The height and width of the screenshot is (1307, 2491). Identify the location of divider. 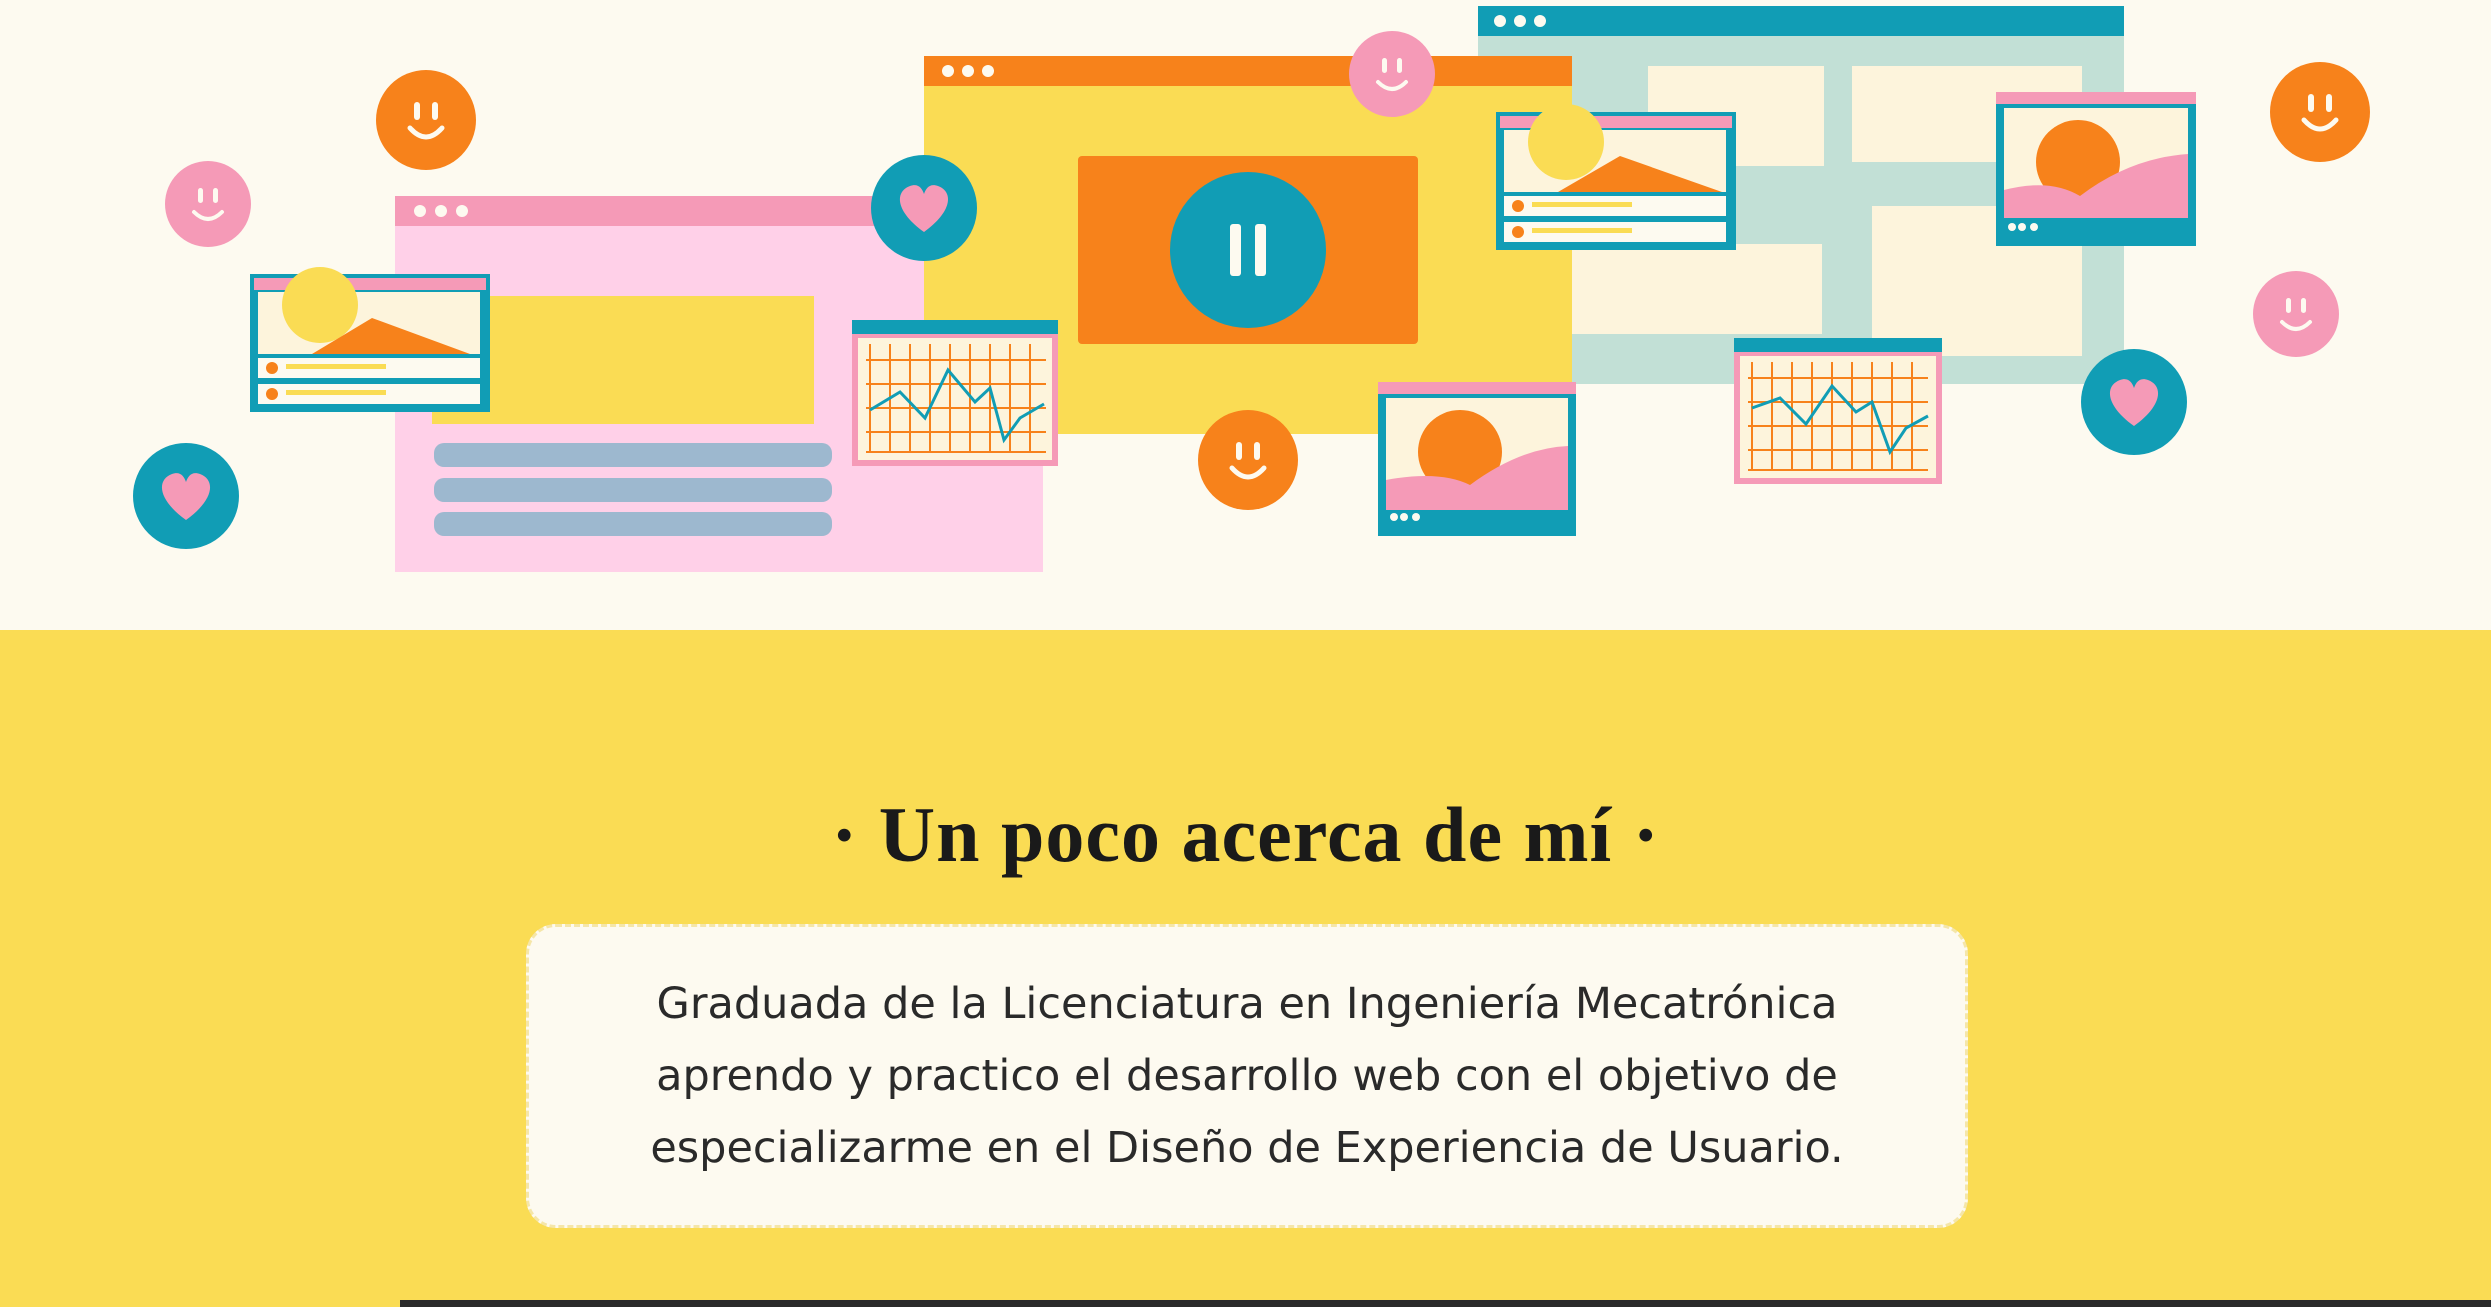
(1445, 1303).